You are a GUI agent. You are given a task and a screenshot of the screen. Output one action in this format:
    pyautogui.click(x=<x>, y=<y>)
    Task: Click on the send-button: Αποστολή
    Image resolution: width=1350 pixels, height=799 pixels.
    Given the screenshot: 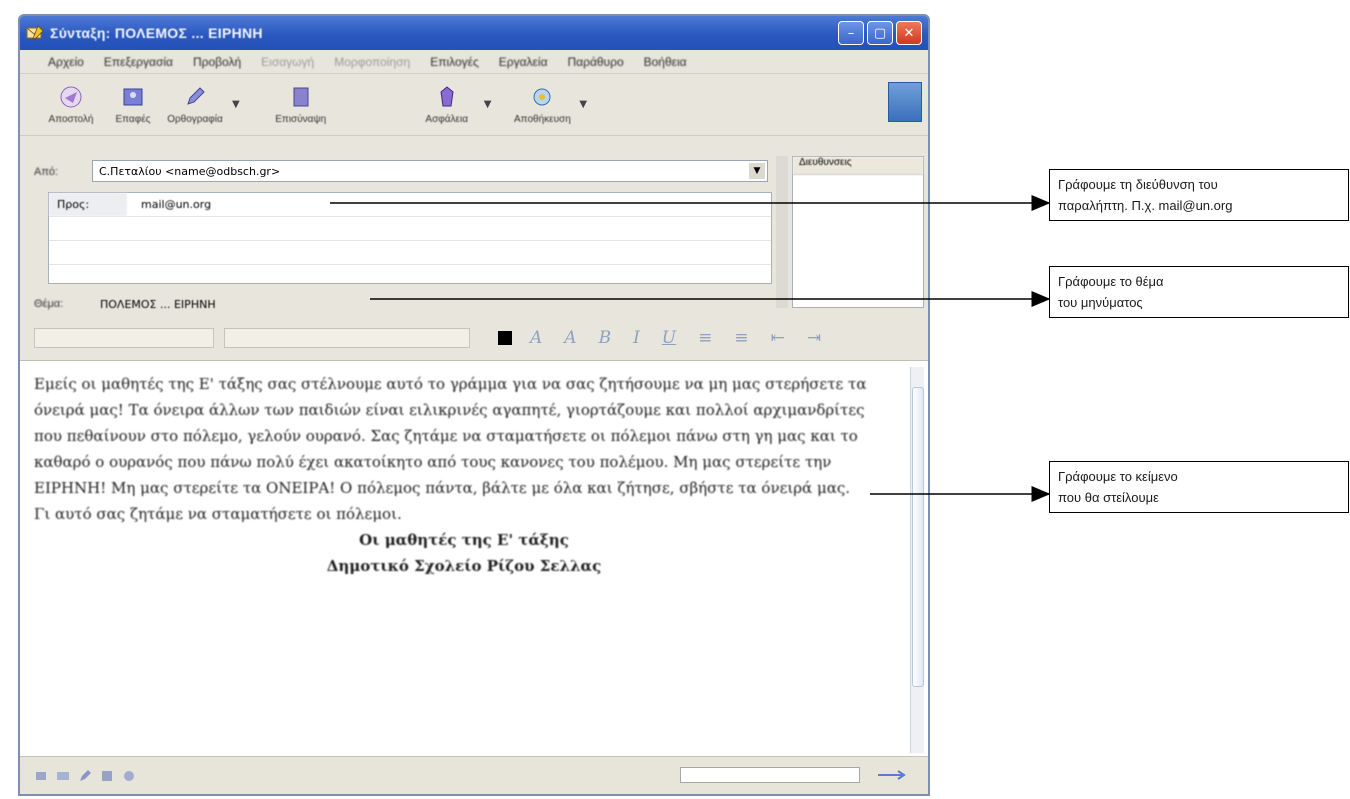 What is the action you would take?
    pyautogui.click(x=71, y=104)
    